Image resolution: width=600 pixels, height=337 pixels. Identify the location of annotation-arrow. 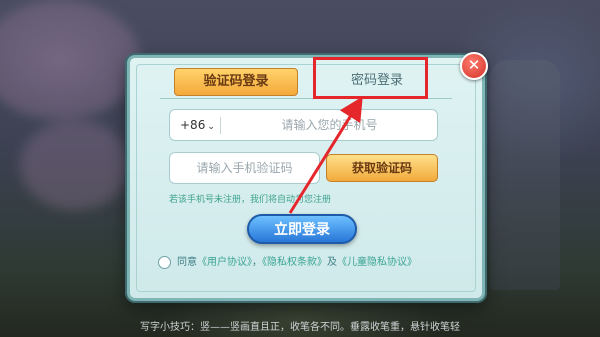
(325, 155).